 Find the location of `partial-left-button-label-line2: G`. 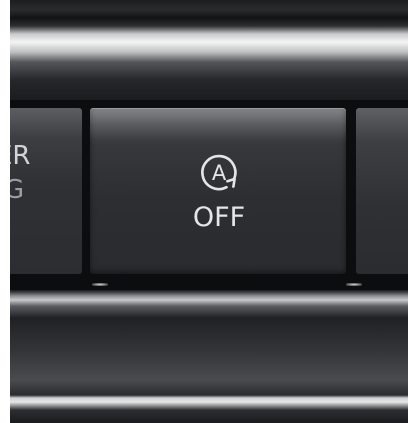

partial-left-button-label-line2: G is located at coordinates (17, 190).